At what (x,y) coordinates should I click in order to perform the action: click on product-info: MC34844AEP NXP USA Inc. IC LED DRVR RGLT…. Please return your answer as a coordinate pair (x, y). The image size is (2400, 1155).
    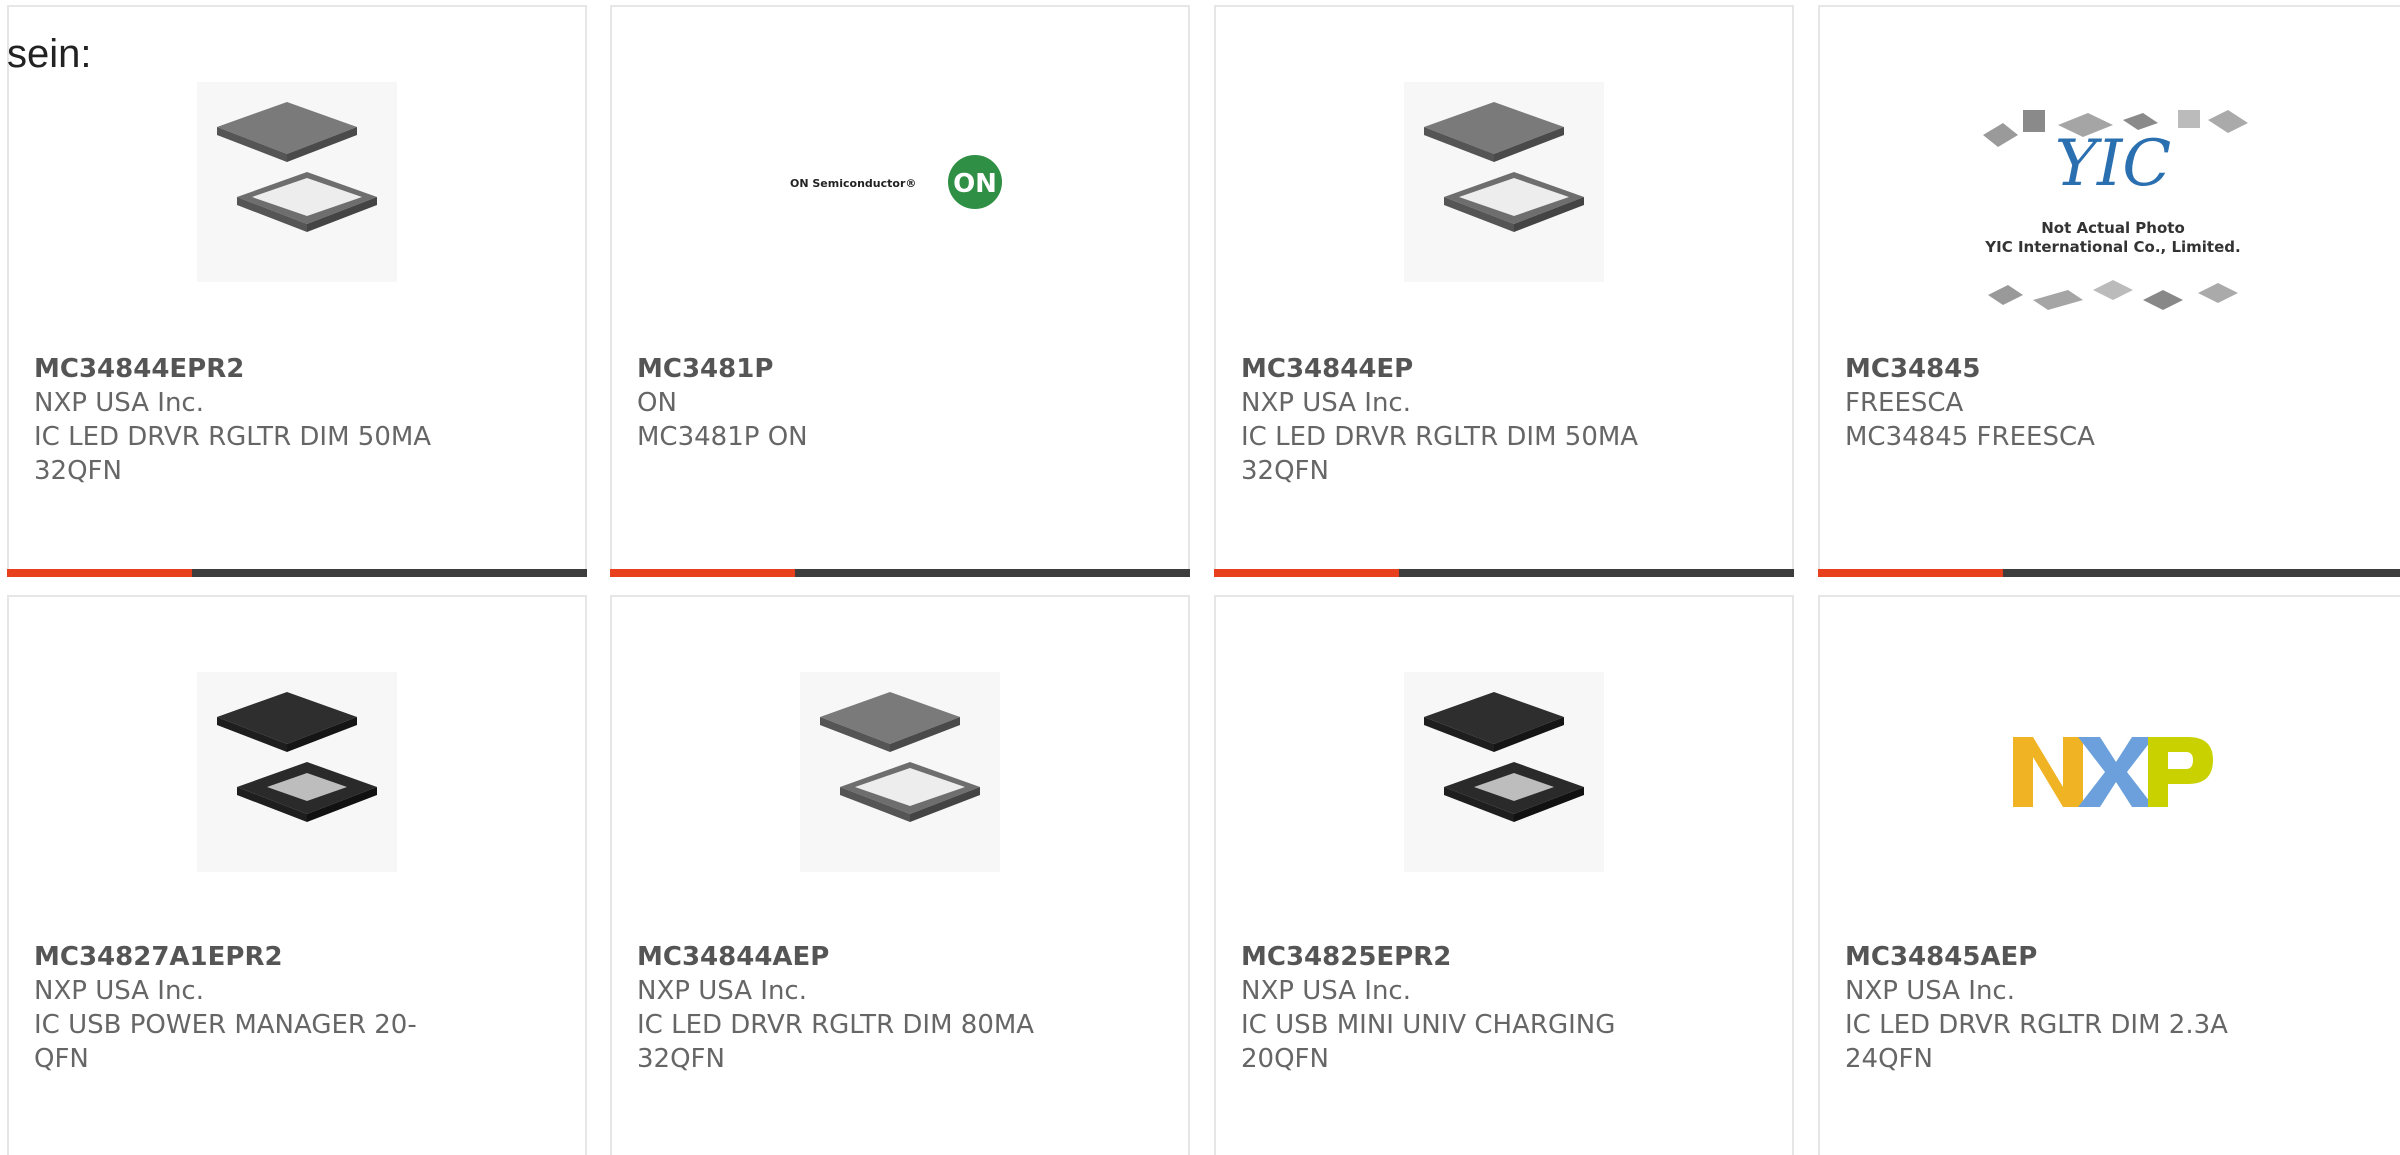
    Looking at the image, I should click on (867, 1008).